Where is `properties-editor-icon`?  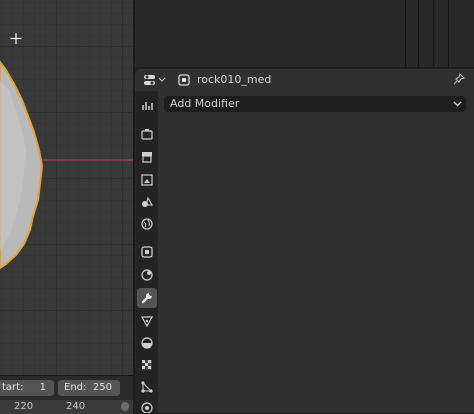 properties-editor-icon is located at coordinates (155, 80).